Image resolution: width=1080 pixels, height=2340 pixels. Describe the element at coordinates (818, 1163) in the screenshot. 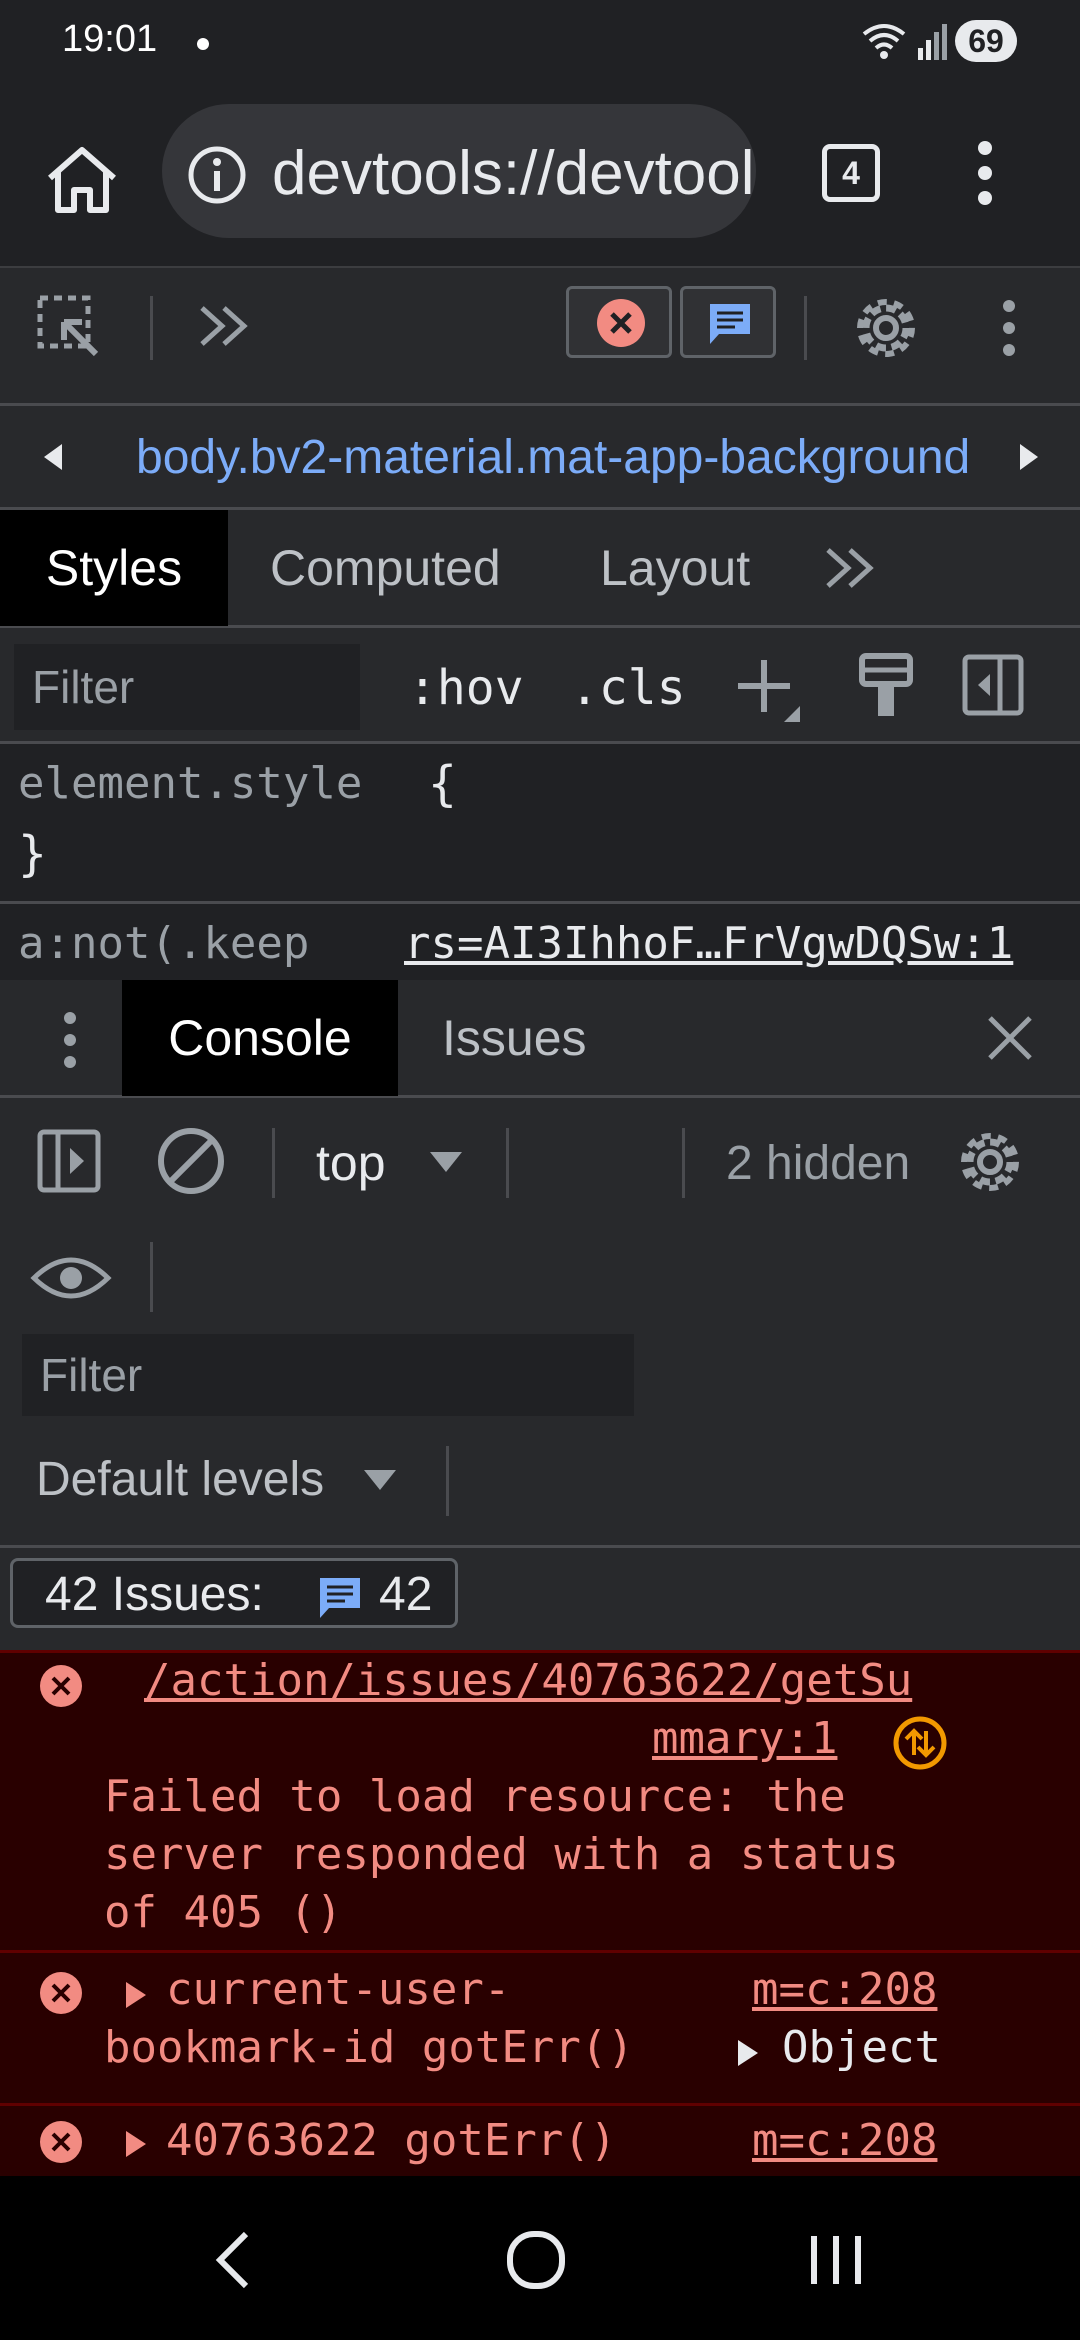

I see `hidden-count: 2 hidden` at that location.